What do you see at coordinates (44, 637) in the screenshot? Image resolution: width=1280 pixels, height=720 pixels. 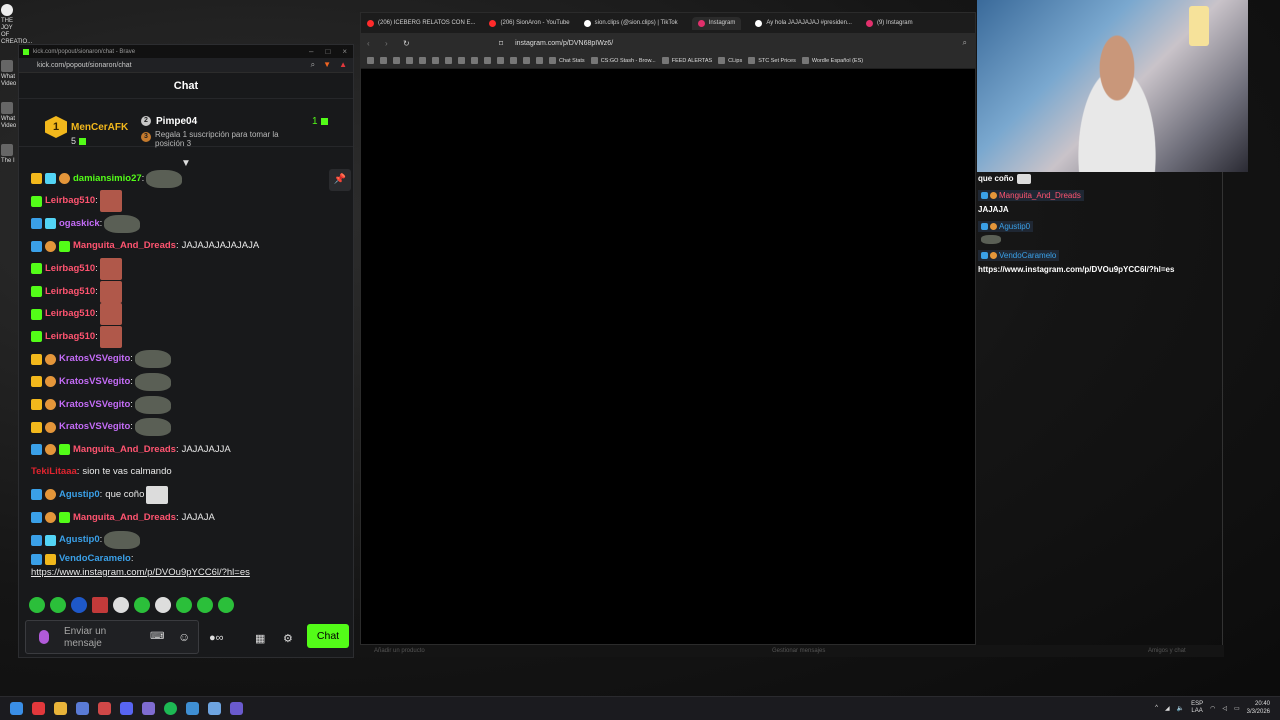 I see `microphone-icon` at bounding box center [44, 637].